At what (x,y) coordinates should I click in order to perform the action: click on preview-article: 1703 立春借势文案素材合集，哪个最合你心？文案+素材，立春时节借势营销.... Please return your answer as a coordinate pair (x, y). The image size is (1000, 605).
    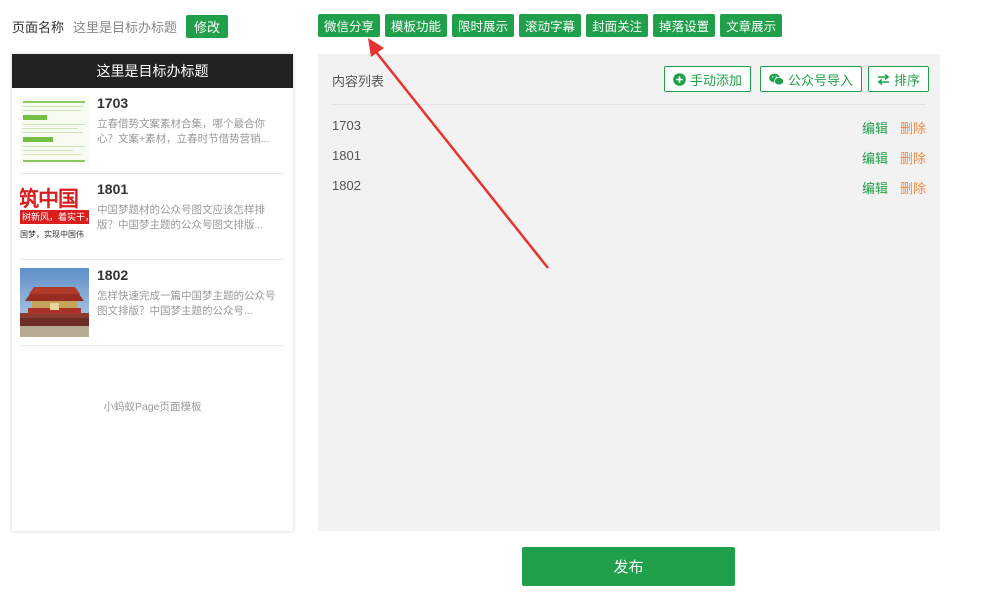
    Looking at the image, I should click on (152, 131).